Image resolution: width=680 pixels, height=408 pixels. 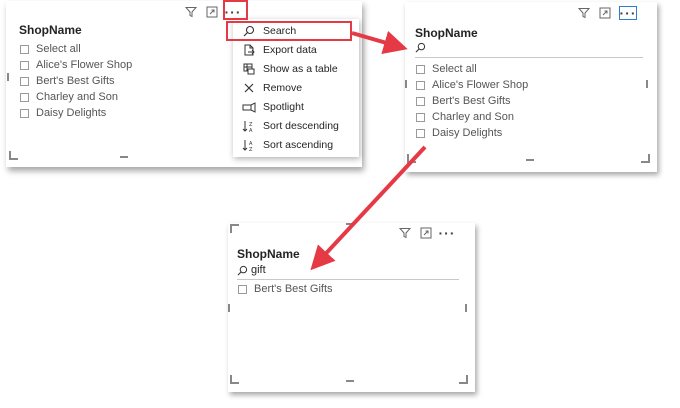 What do you see at coordinates (368, 208) in the screenshot?
I see `arrow-to-filtered-panel` at bounding box center [368, 208].